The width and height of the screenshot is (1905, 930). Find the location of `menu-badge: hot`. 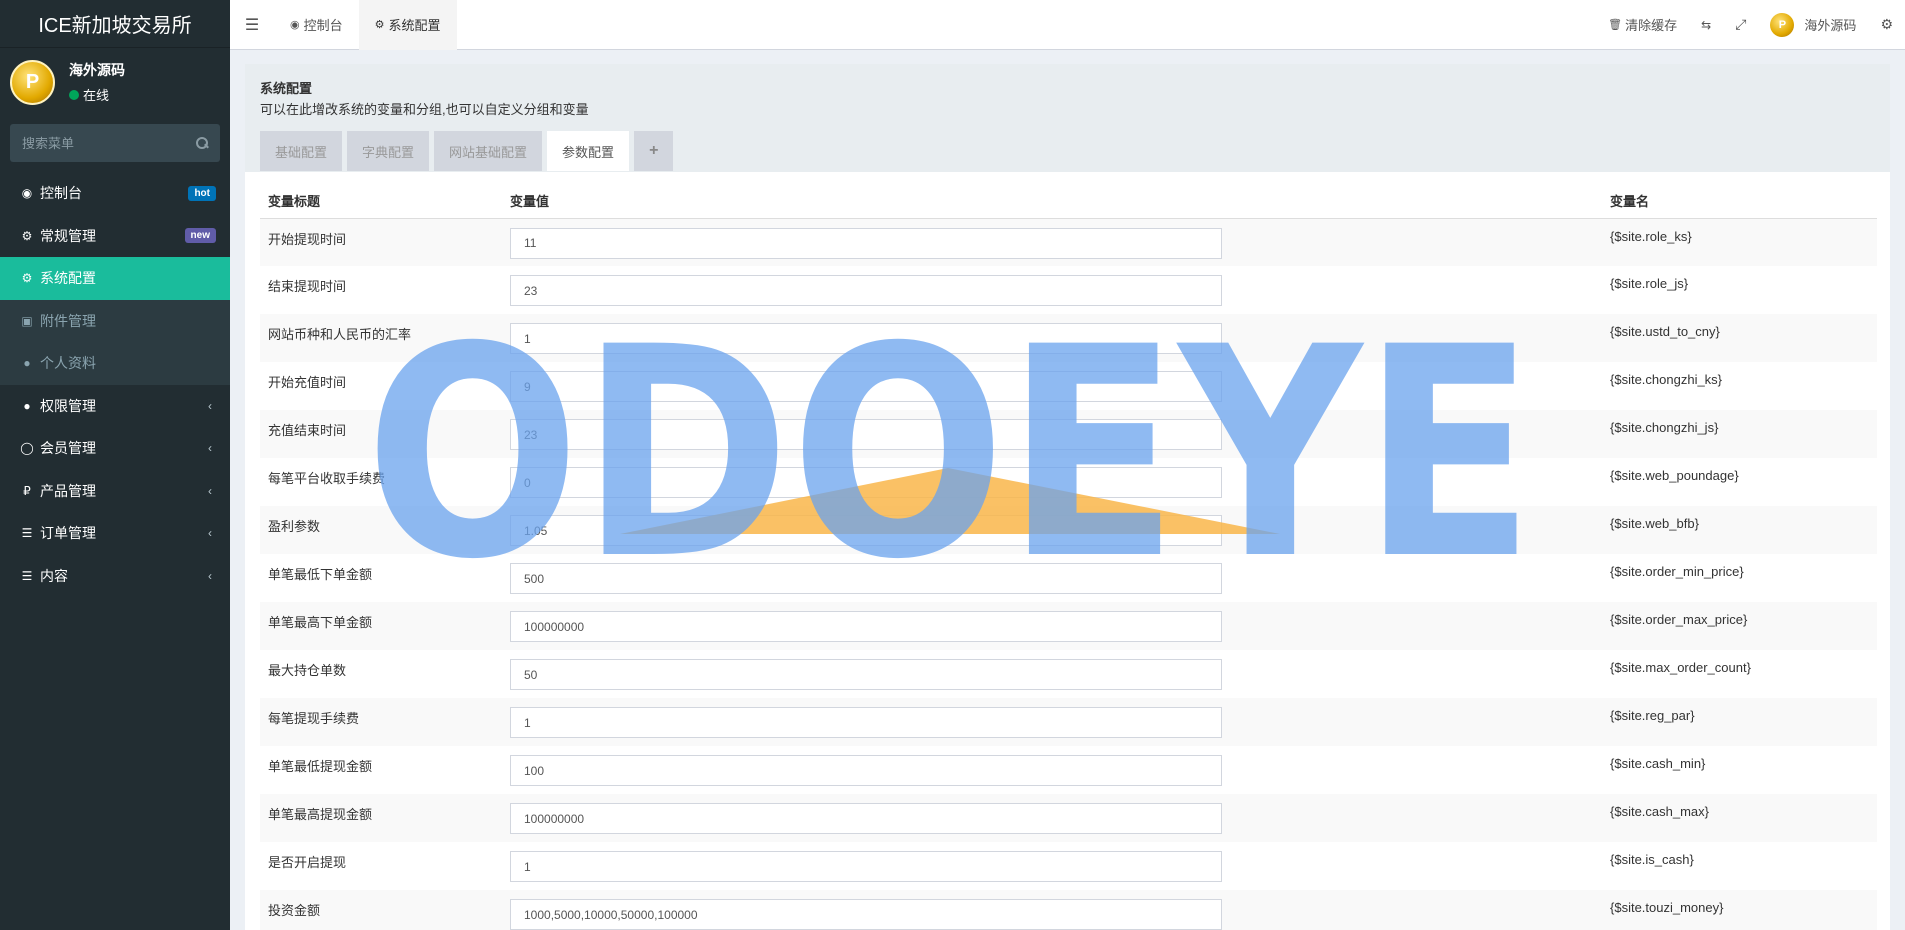

menu-badge: hot is located at coordinates (202, 193).